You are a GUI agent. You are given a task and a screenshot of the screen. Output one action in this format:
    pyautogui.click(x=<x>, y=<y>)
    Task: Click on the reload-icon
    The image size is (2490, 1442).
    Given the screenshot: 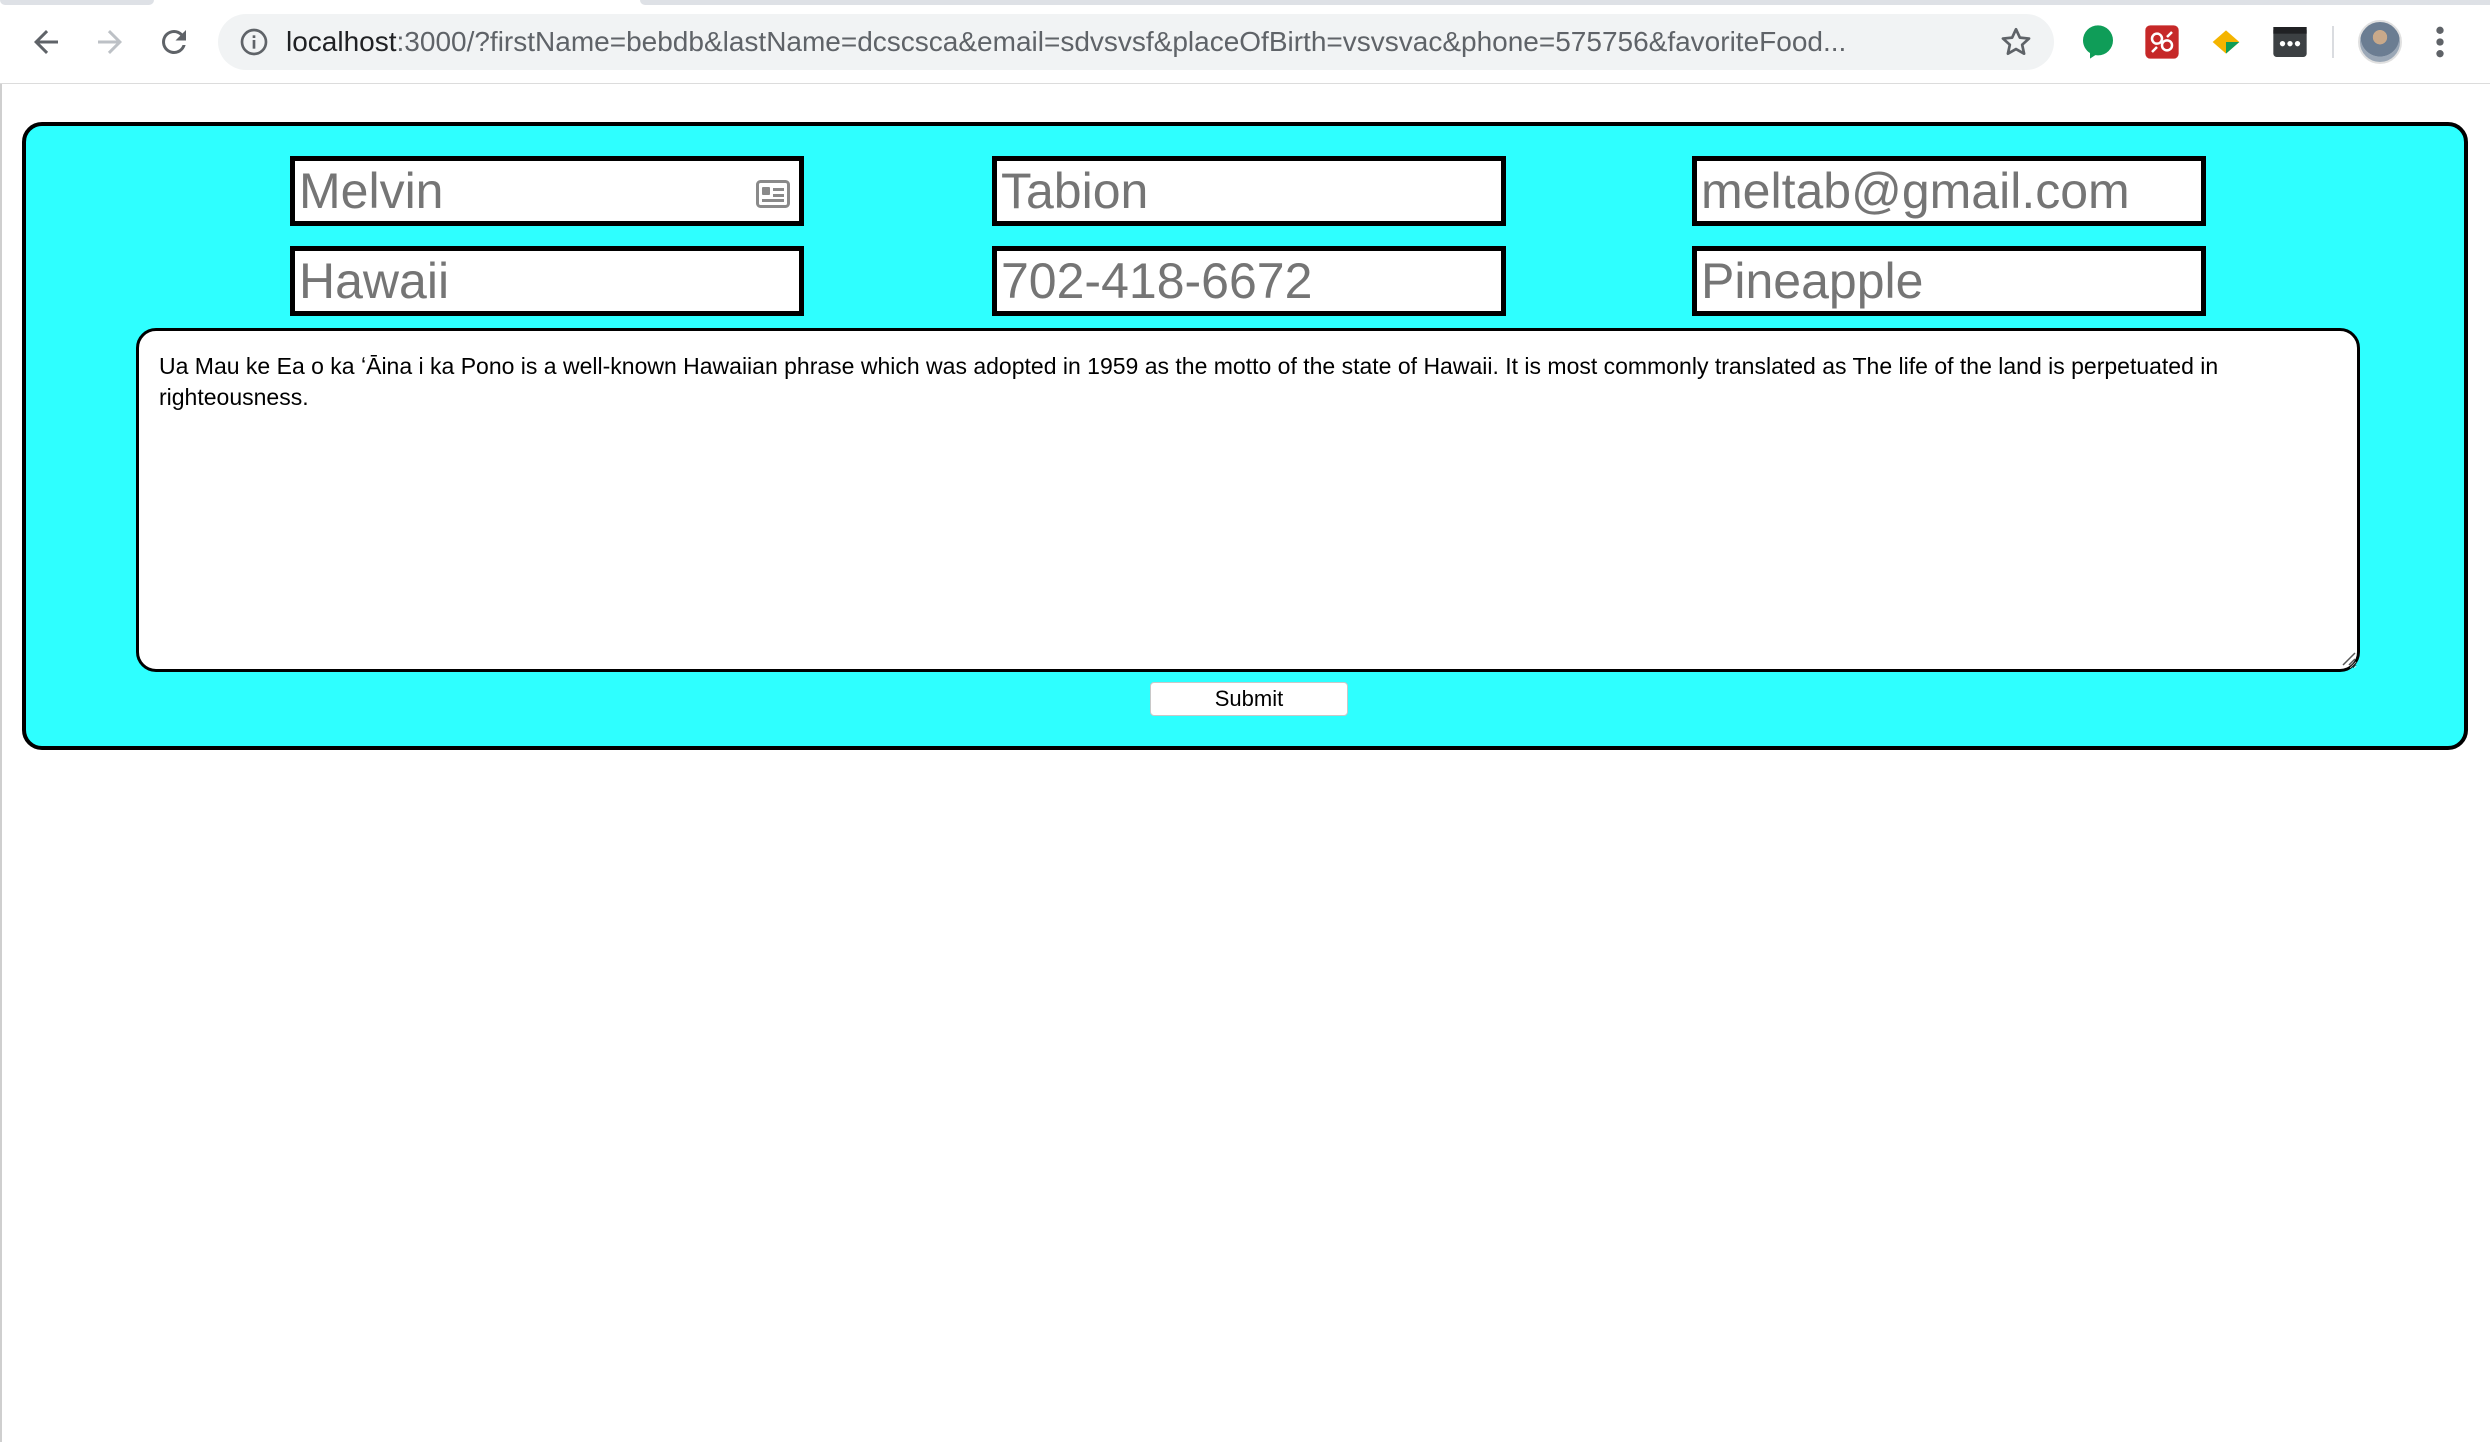 What is the action you would take?
    pyautogui.click(x=174, y=42)
    